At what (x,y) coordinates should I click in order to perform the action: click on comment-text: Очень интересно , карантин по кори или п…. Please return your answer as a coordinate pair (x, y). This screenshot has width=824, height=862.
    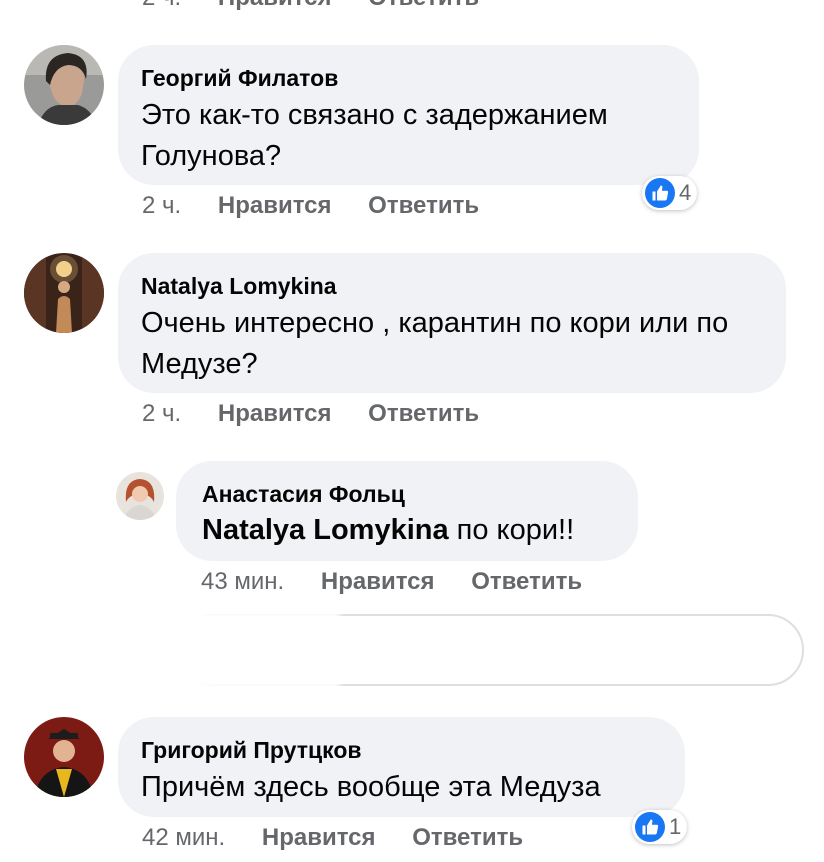
    Looking at the image, I should click on (435, 343).